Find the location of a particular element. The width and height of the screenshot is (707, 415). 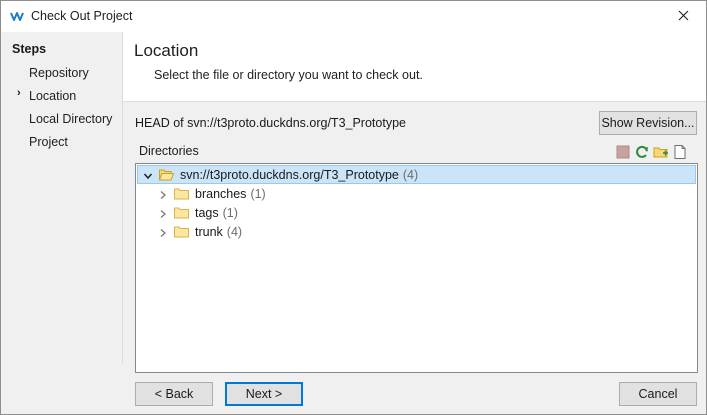

svn-logo-icon is located at coordinates (17, 16).